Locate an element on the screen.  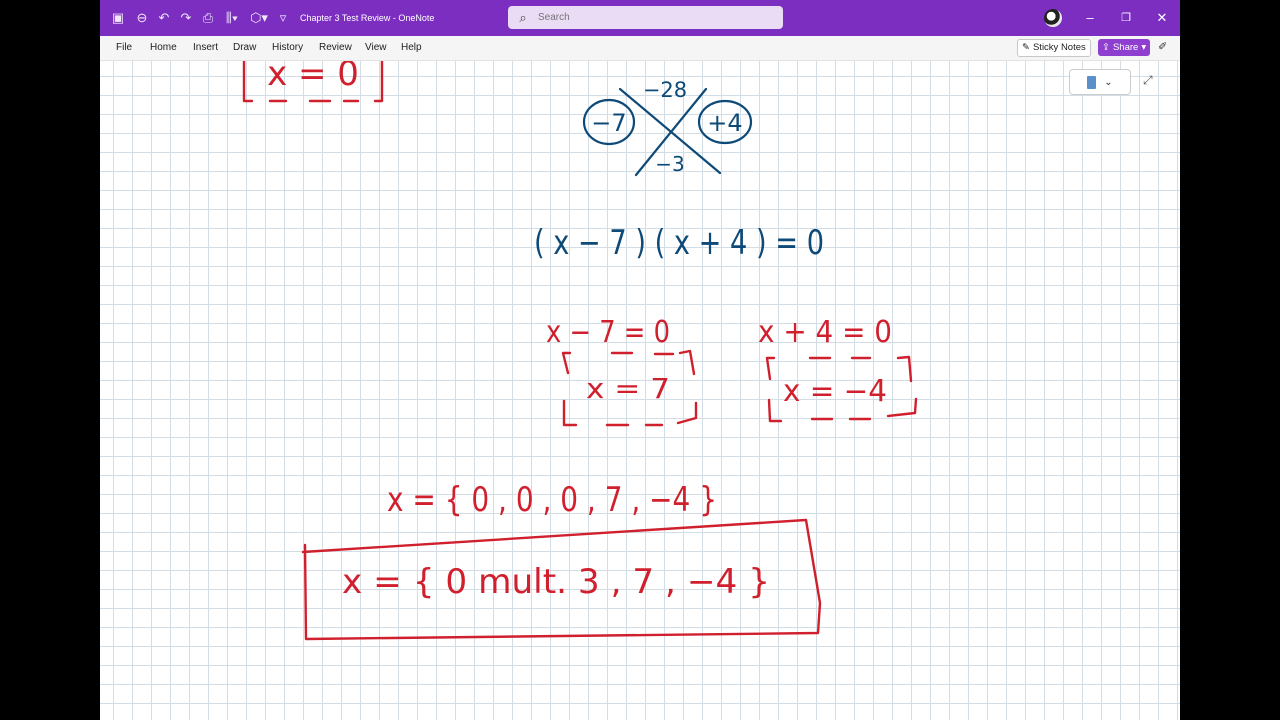
ink-final-answer: x = { 0 mult. 3 , 7 , −4 } is located at coordinates (556, 582).